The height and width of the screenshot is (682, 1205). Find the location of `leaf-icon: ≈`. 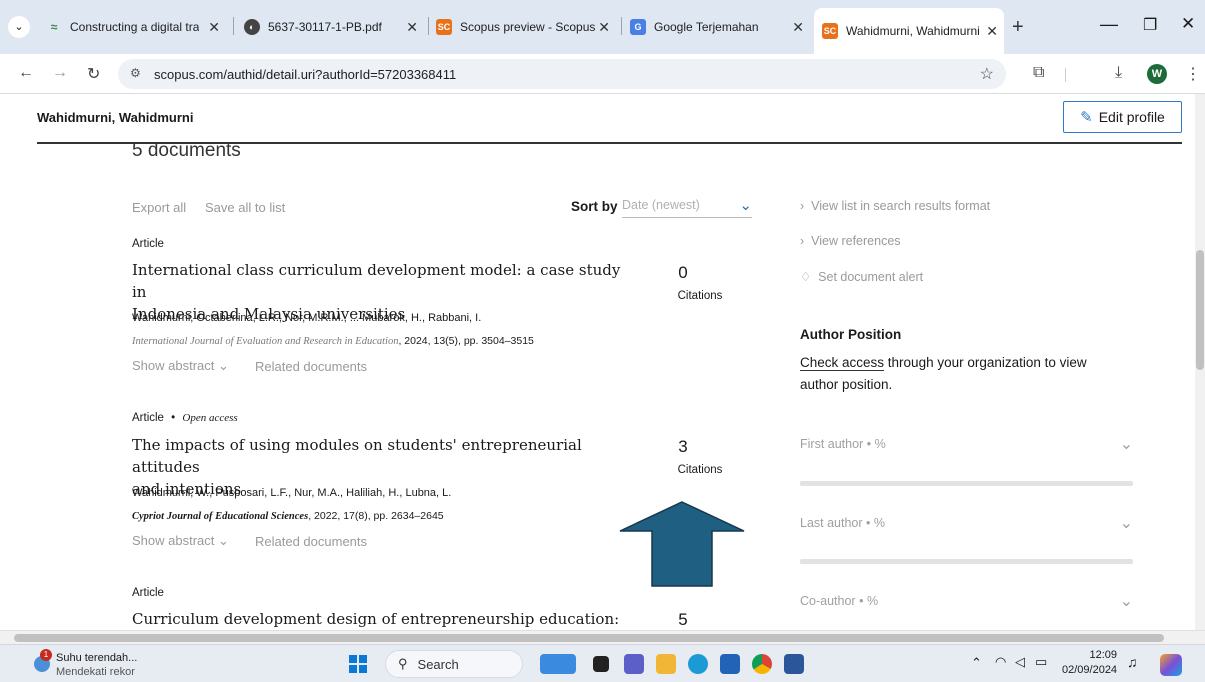

leaf-icon: ≈ is located at coordinates (54, 27).